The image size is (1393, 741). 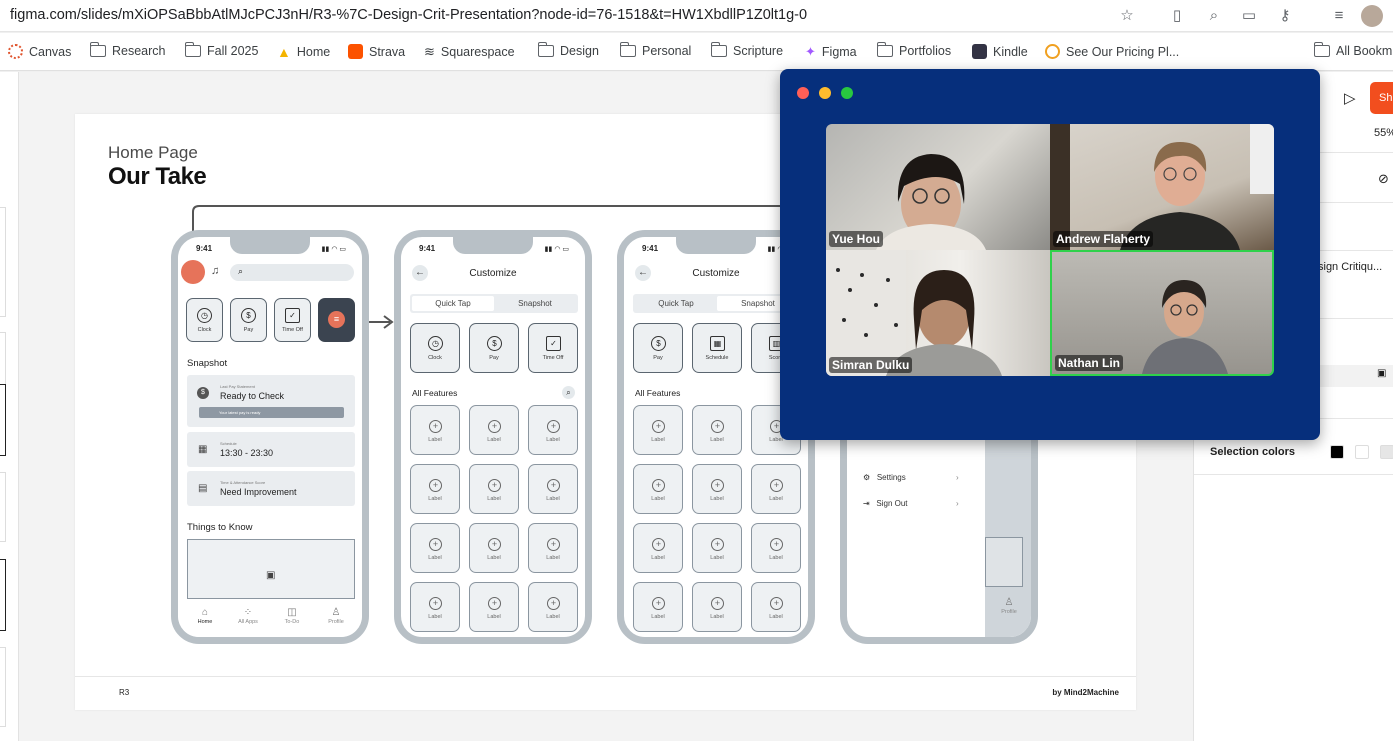 I want to click on search-icon: ⌕, so click(x=568, y=392).